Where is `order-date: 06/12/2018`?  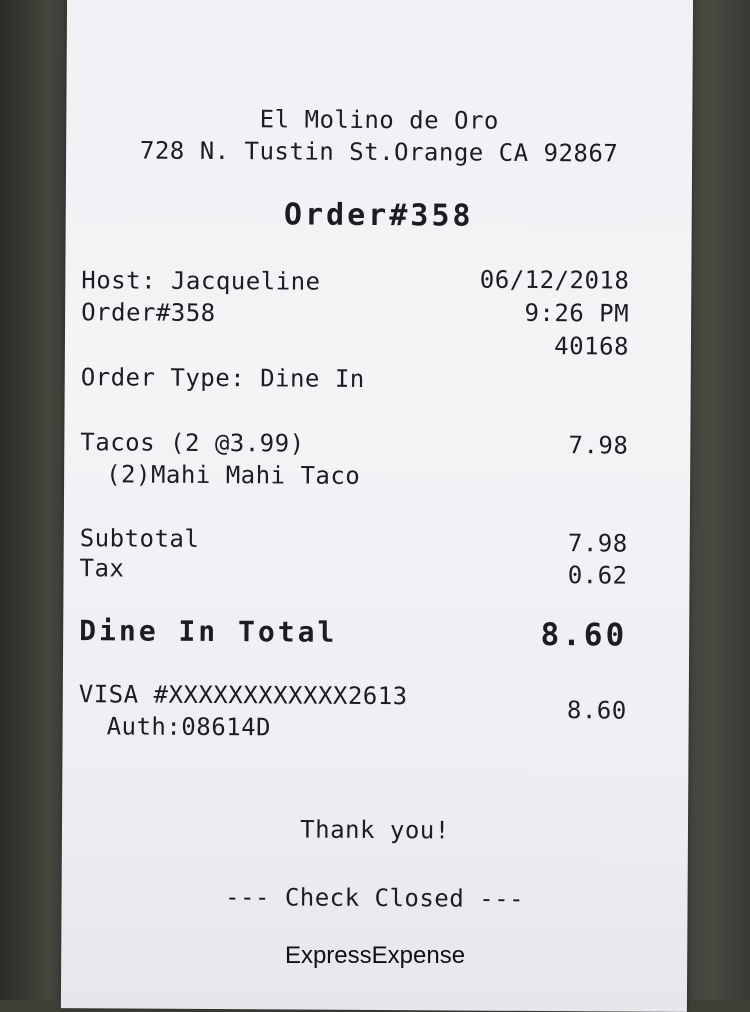 order-date: 06/12/2018 is located at coordinates (554, 280).